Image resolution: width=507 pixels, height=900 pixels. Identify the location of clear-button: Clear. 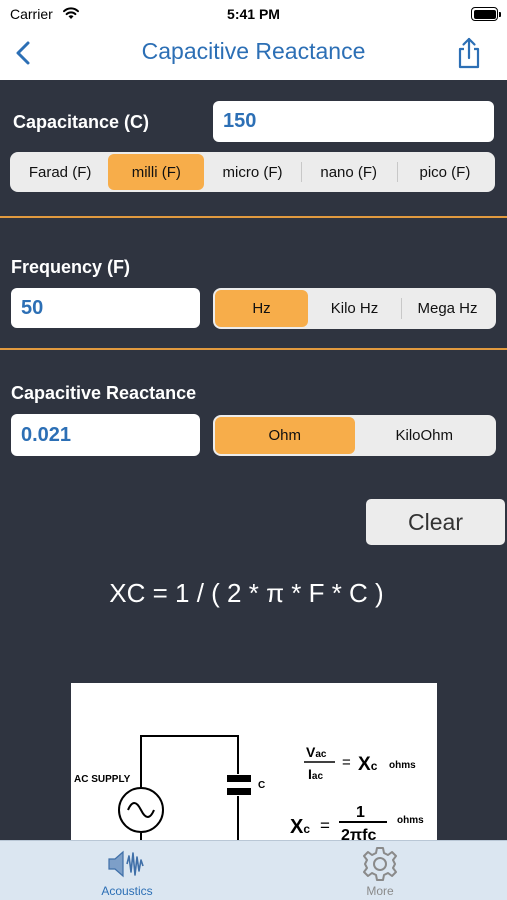
(435, 522).